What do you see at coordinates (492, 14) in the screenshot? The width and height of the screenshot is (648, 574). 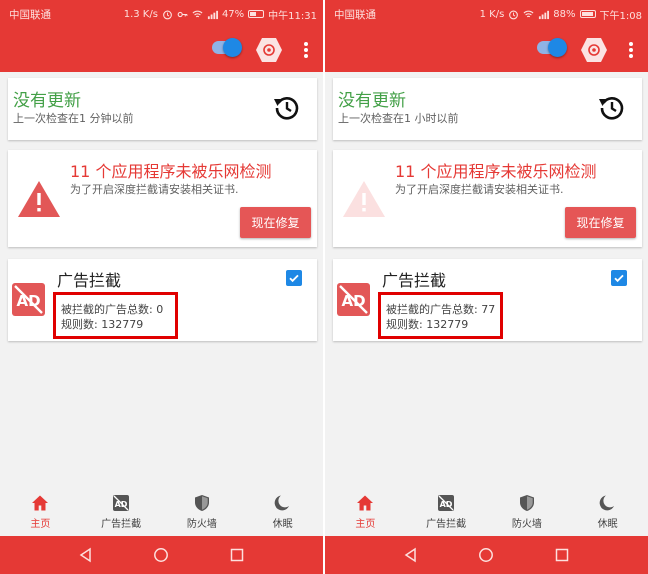 I see `network-speed: 1 K/s` at bounding box center [492, 14].